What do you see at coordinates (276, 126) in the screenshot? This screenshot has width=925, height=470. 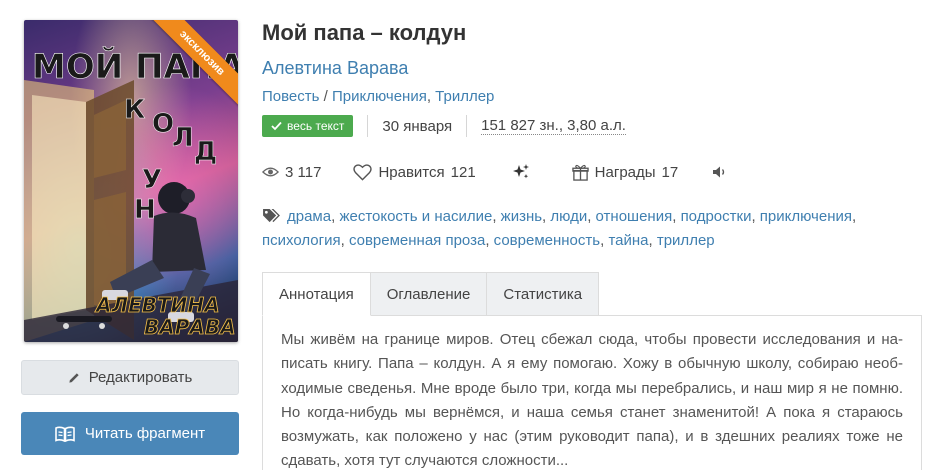 I see `check-icon` at bounding box center [276, 126].